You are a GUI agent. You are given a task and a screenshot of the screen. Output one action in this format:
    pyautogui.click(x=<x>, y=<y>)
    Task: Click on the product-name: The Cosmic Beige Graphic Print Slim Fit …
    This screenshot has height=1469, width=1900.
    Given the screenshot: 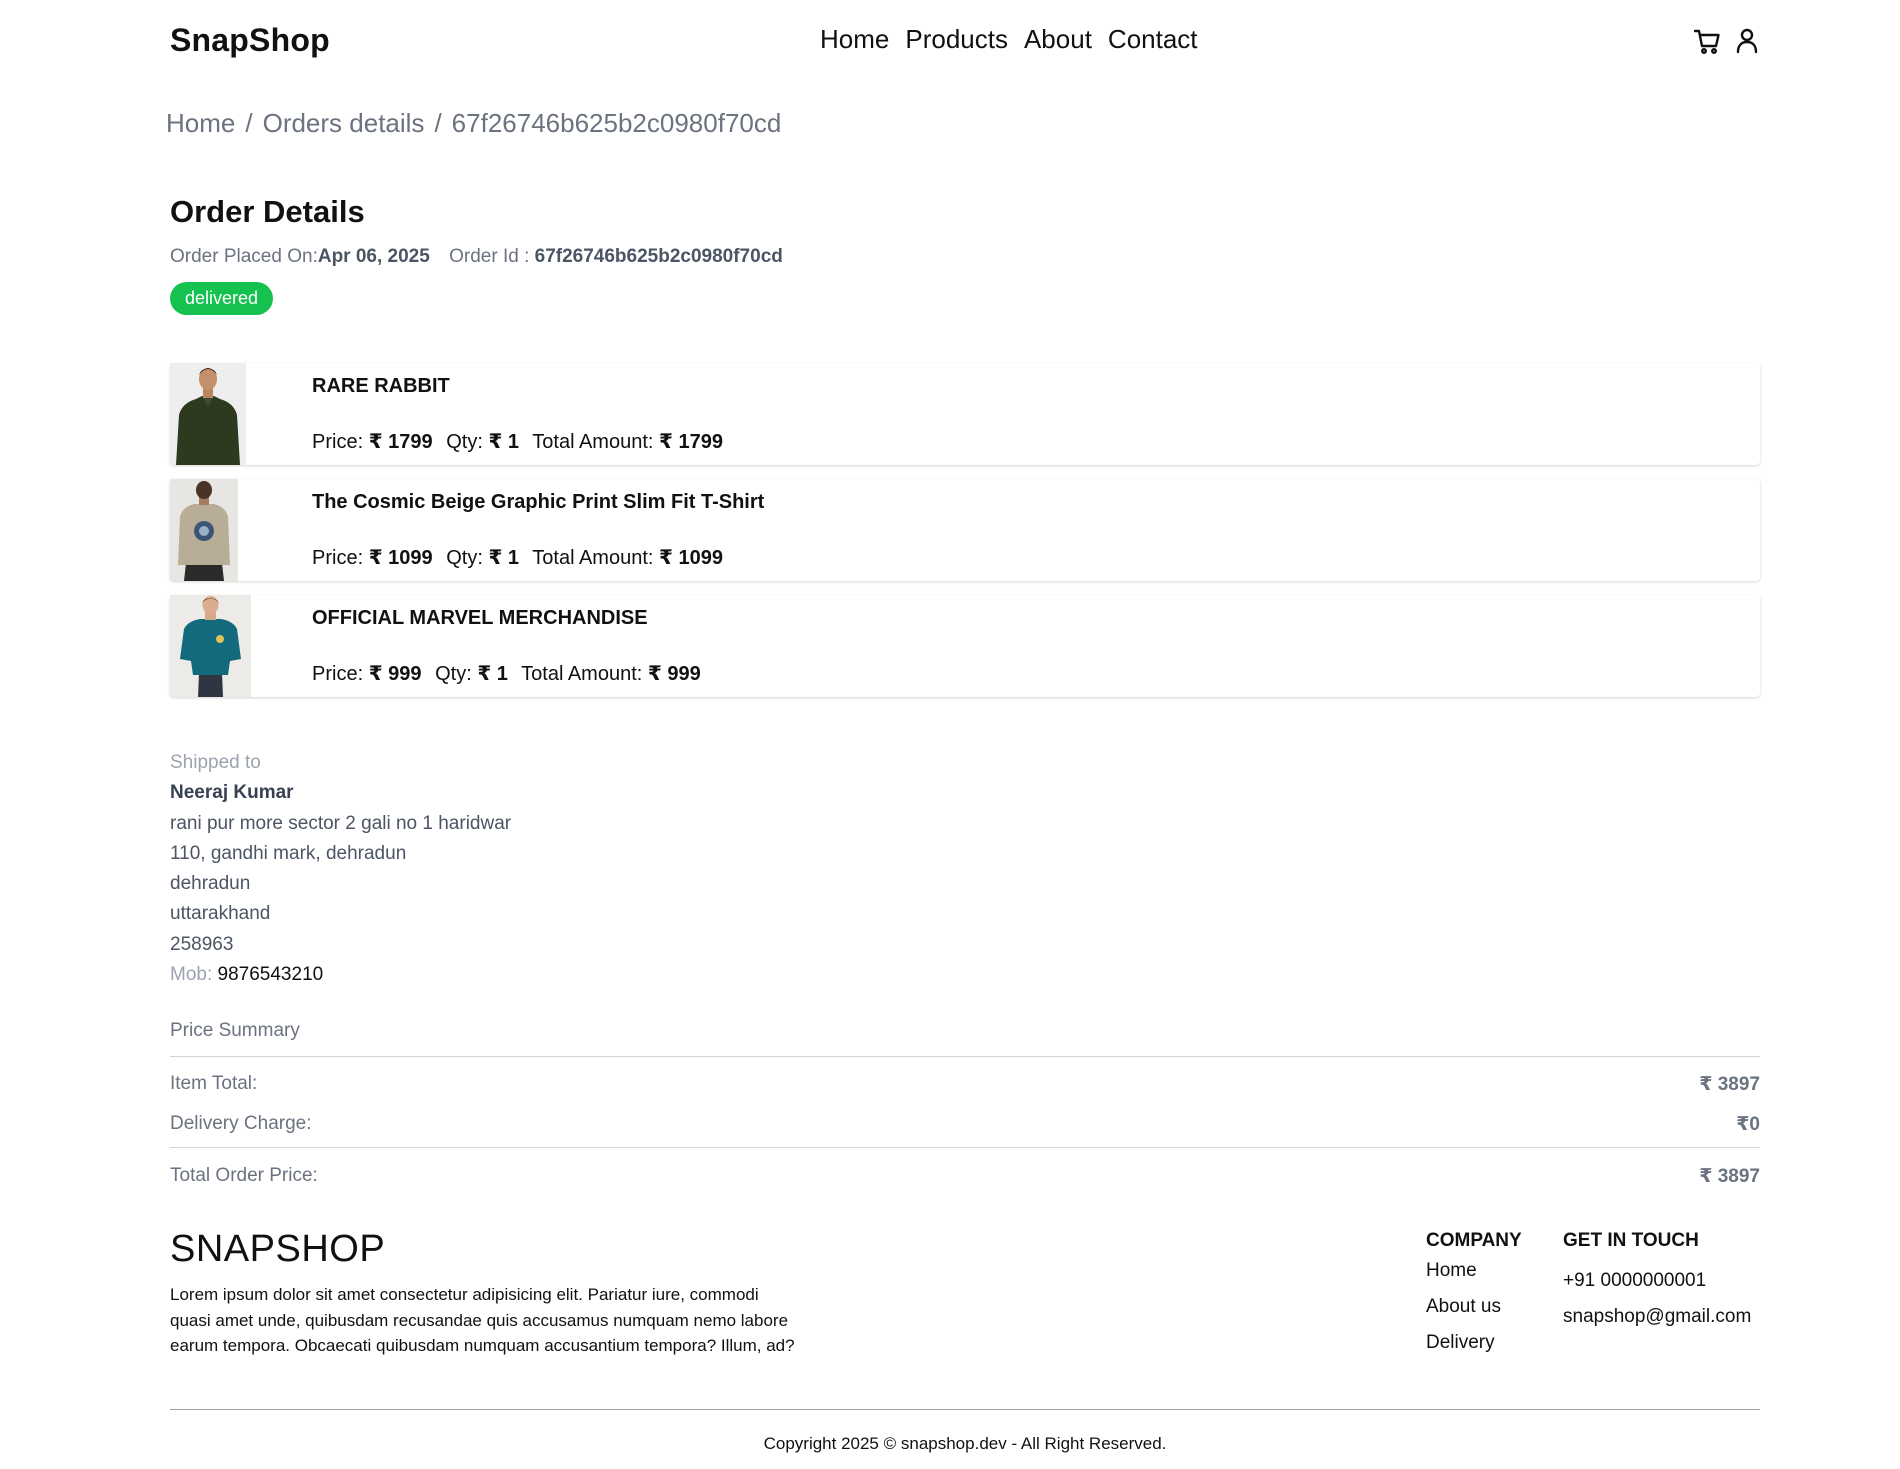 What is the action you would take?
    pyautogui.click(x=538, y=502)
    